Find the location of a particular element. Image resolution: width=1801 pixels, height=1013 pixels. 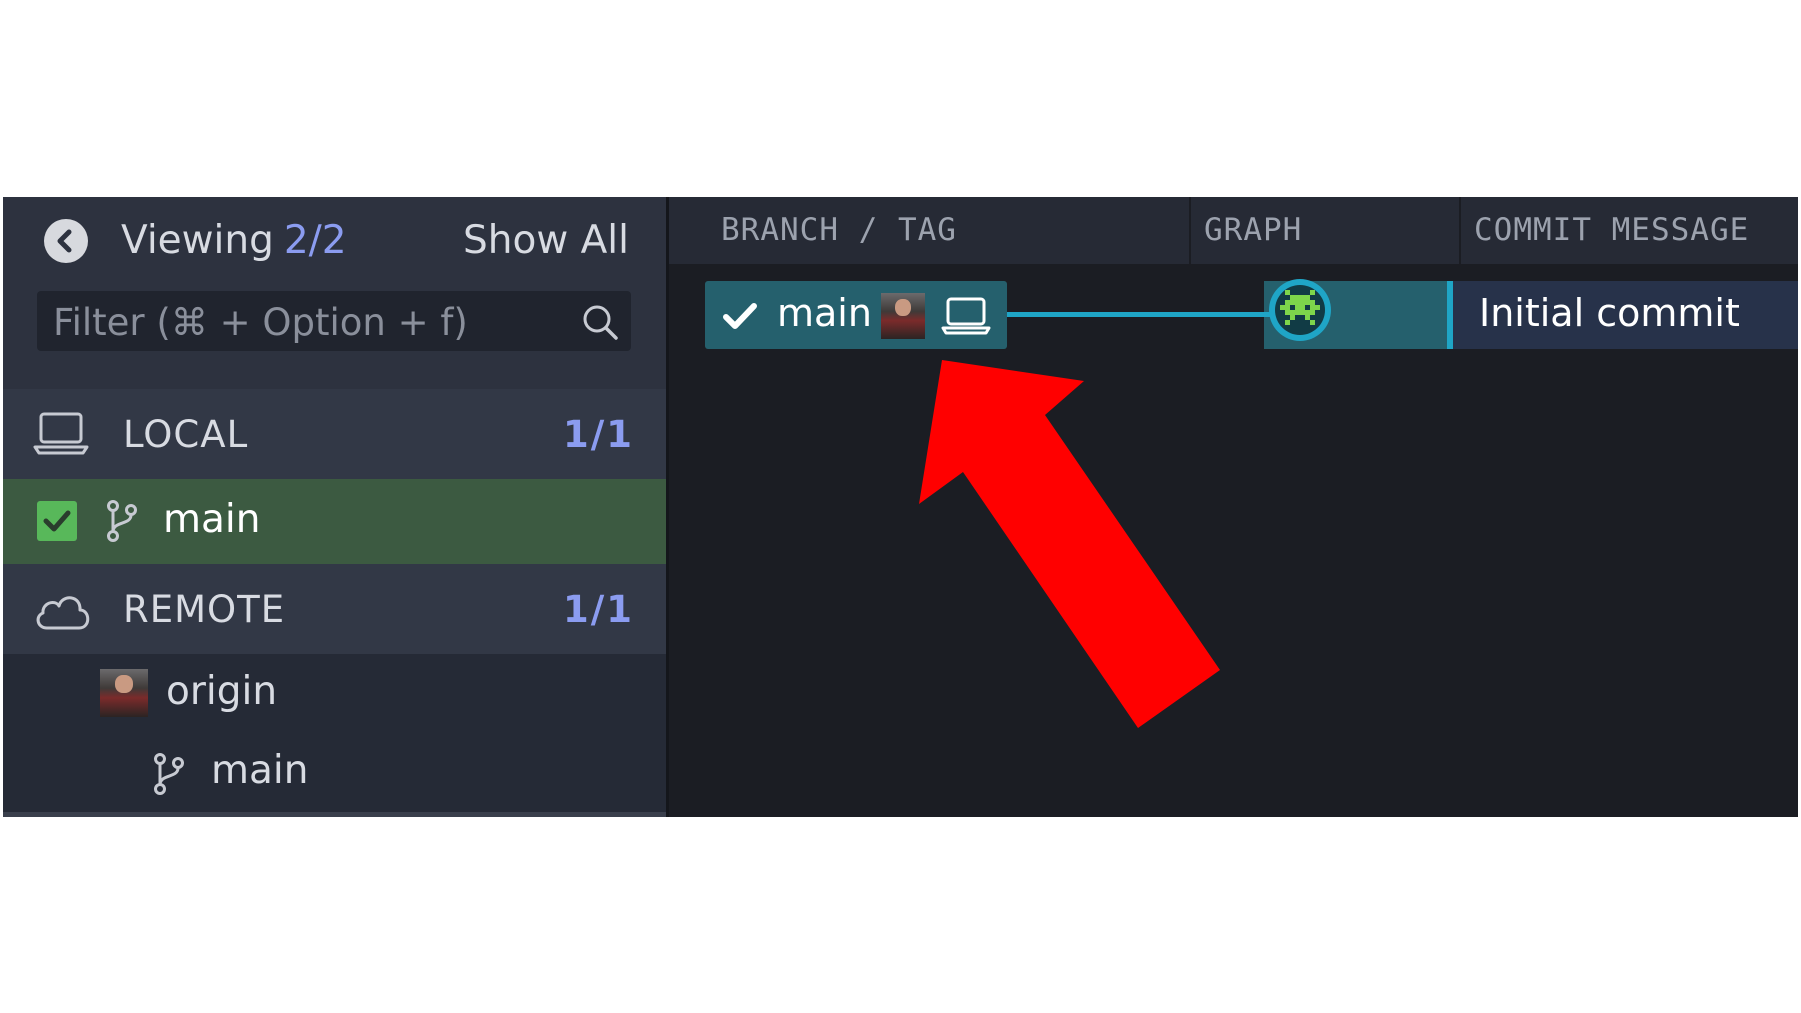

commit-node is located at coordinates (1300, 310).